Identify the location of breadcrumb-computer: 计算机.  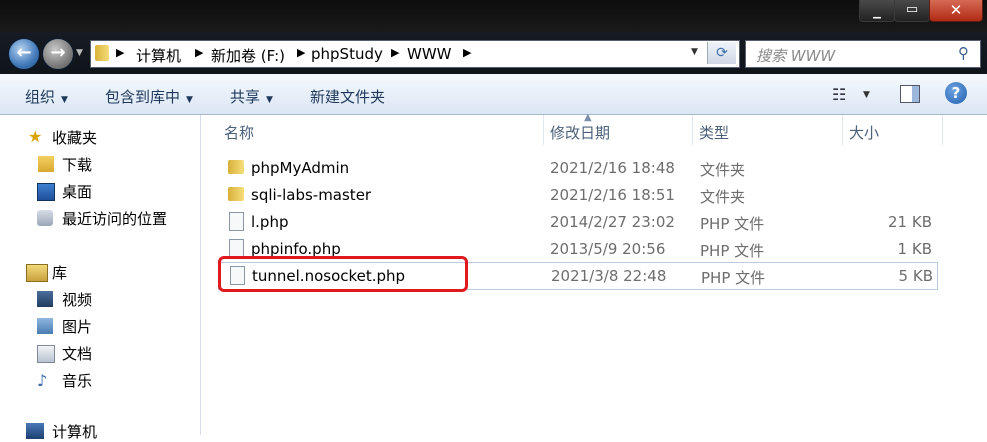
(158, 55).